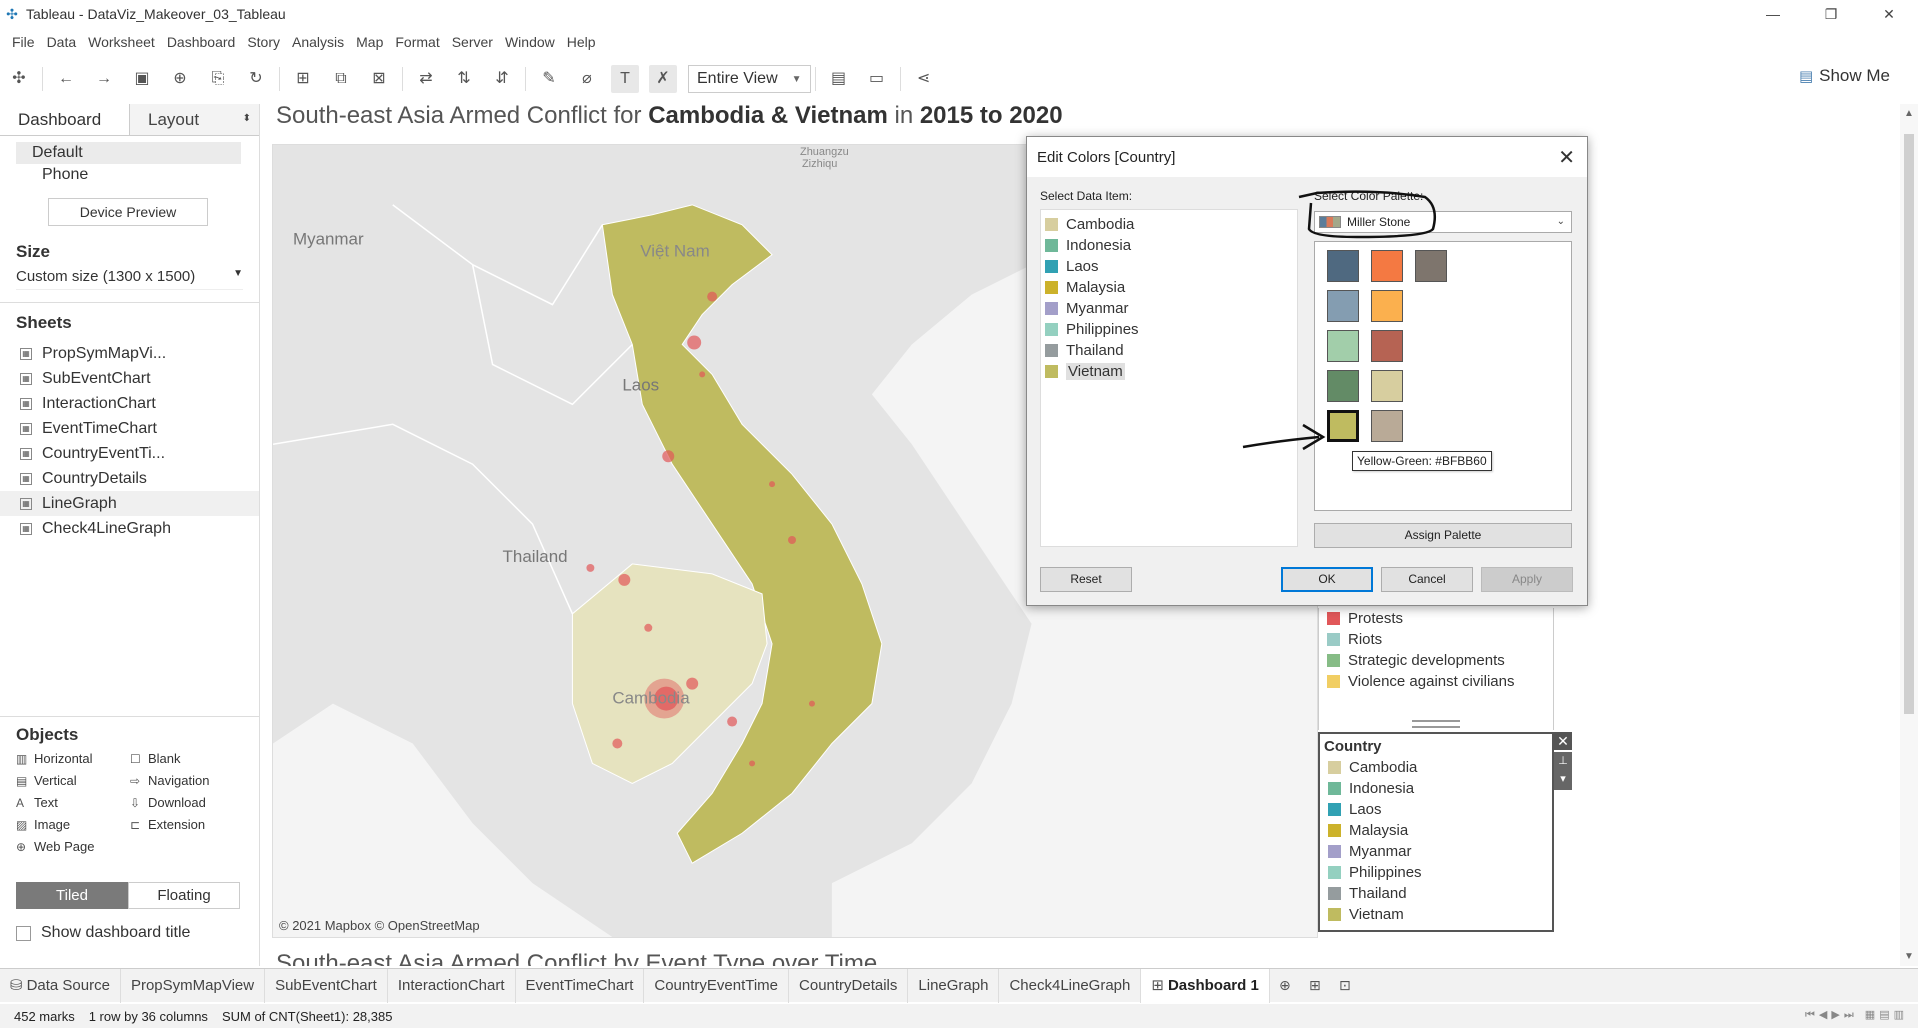  Describe the element at coordinates (464, 79) in the screenshot. I see `sort-ascending-icon: ⇅` at that location.